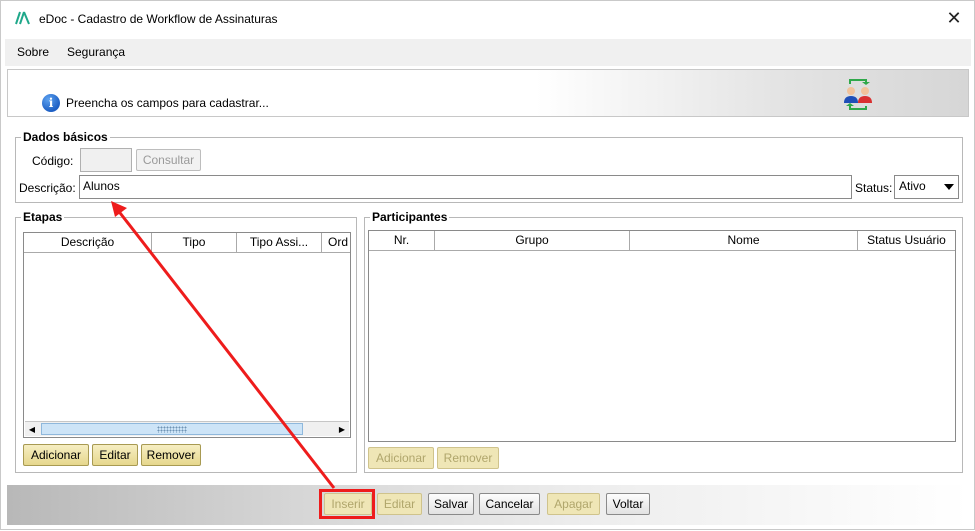  I want to click on participants-remove-button: Remover, so click(468, 458).